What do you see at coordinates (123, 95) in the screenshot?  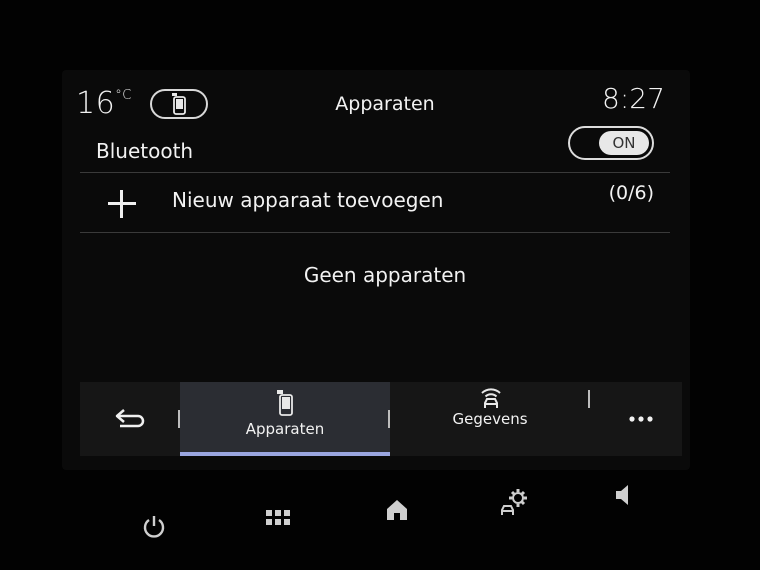 I see `temperature-unit: °C` at bounding box center [123, 95].